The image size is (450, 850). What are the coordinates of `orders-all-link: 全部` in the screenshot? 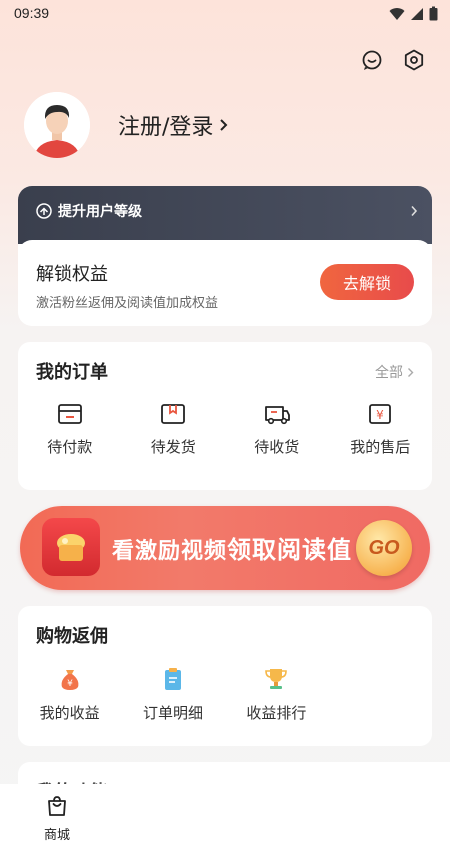 It's located at (394, 372).